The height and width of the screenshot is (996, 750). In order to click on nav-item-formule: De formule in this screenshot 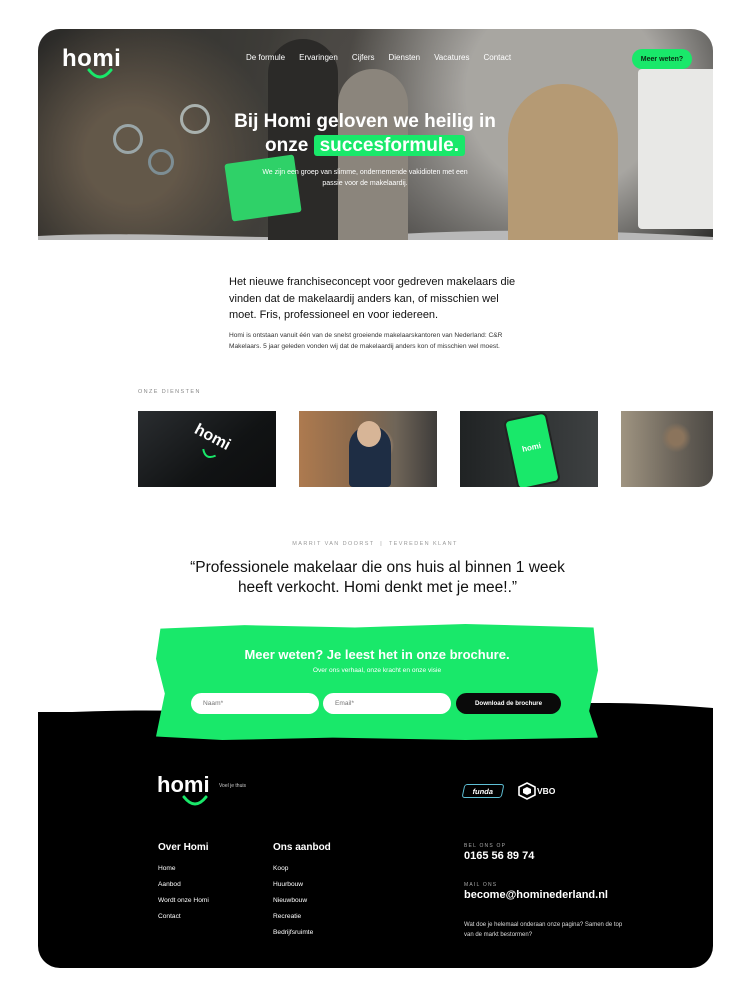, I will do `click(265, 57)`.